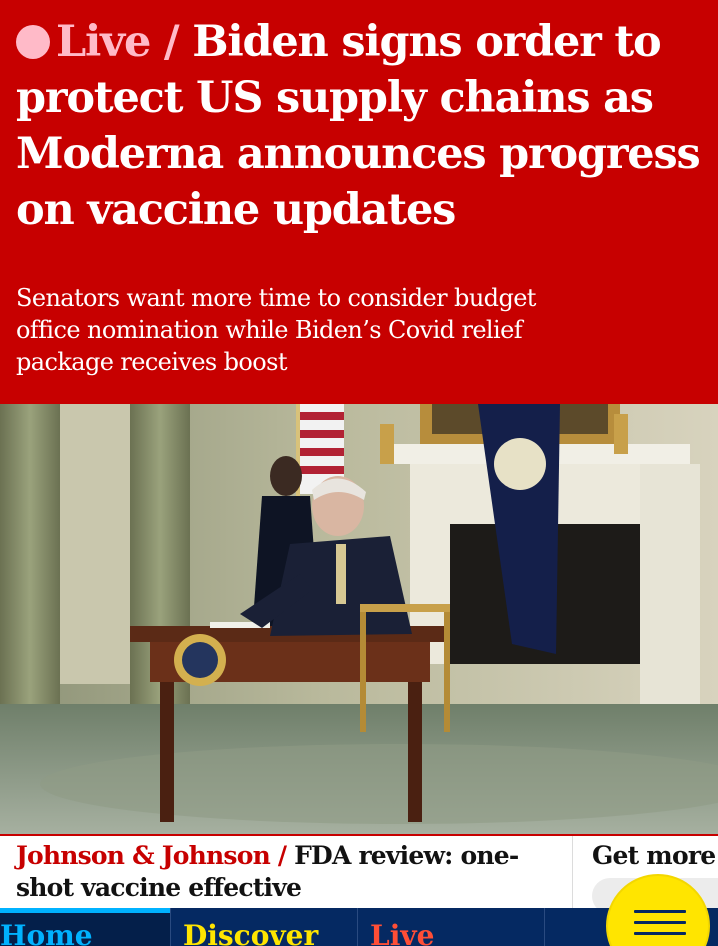 This screenshot has width=718, height=946. I want to click on nav-home-label: Home, so click(46, 932).